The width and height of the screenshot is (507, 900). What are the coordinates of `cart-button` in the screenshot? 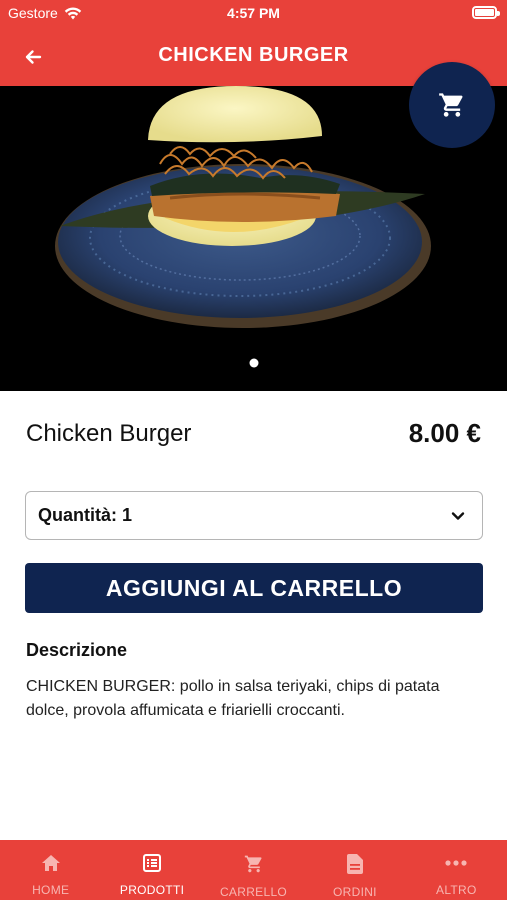 It's located at (452, 105).